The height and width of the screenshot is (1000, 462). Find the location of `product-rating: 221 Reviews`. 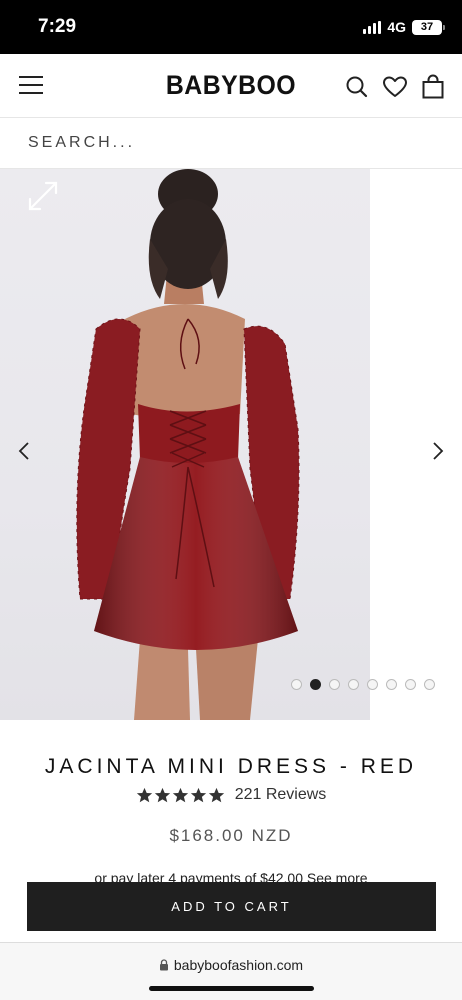

product-rating: 221 Reviews is located at coordinates (231, 795).